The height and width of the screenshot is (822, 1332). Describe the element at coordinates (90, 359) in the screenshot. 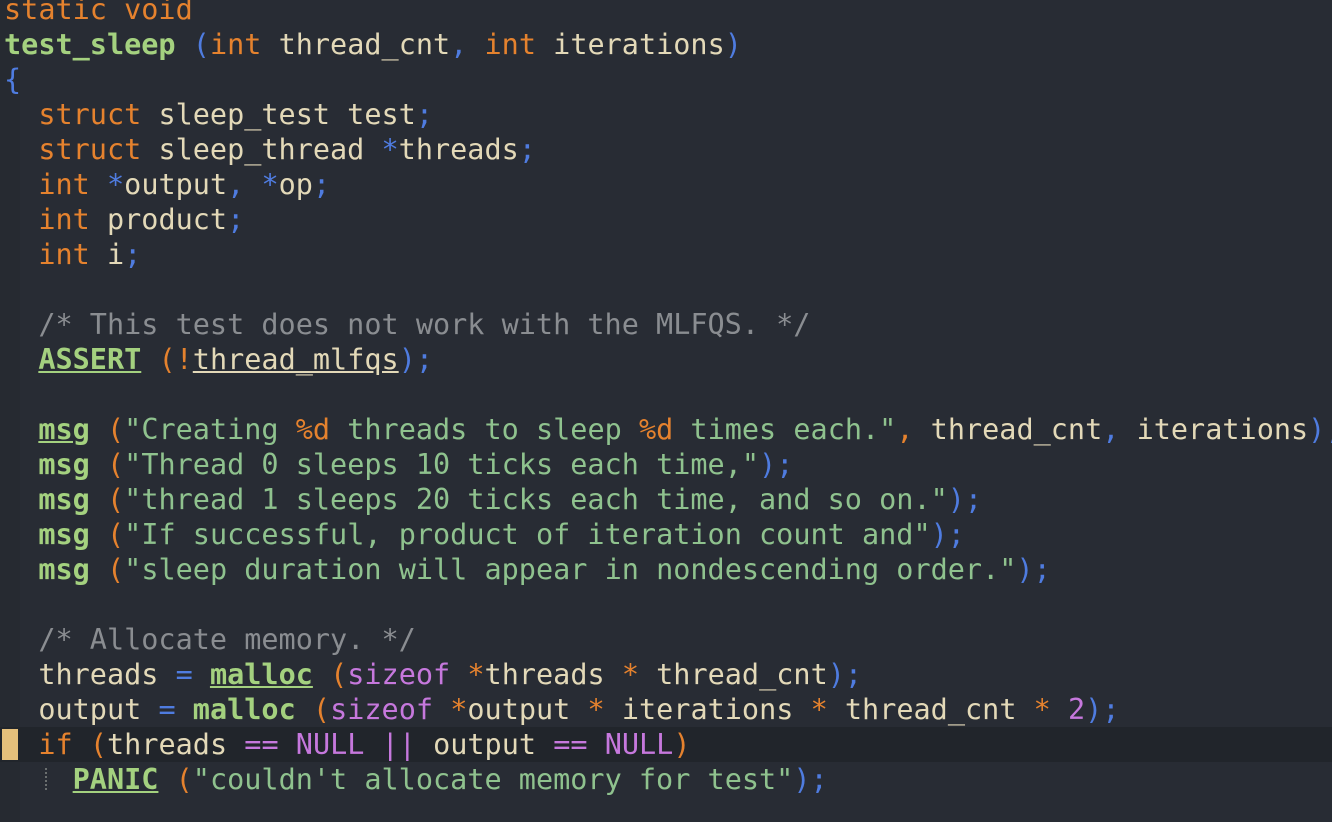

I see `code-token: ASSERT` at that location.